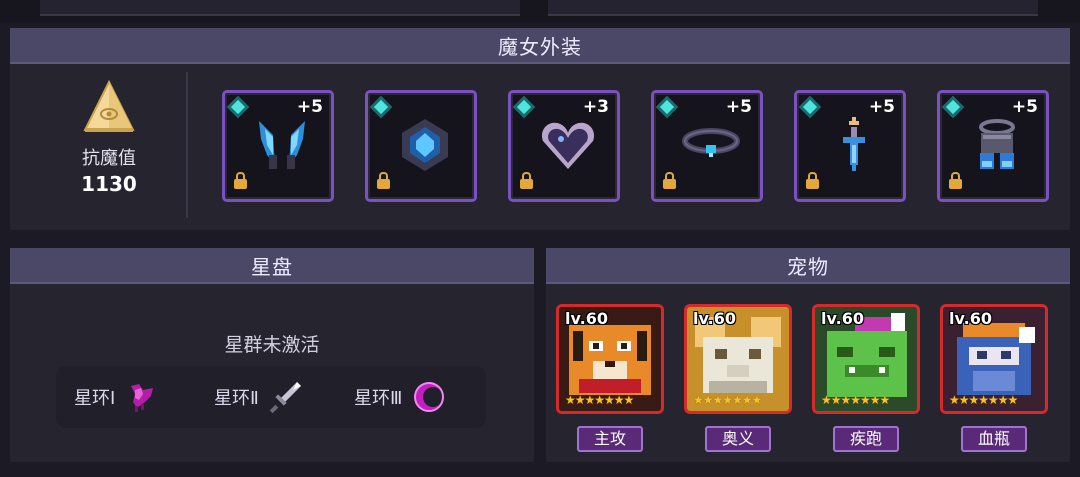 Image resolution: width=1080 pixels, height=477 pixels. What do you see at coordinates (109, 137) in the screenshot?
I see `resist-stat: 抗魔值 1130` at bounding box center [109, 137].